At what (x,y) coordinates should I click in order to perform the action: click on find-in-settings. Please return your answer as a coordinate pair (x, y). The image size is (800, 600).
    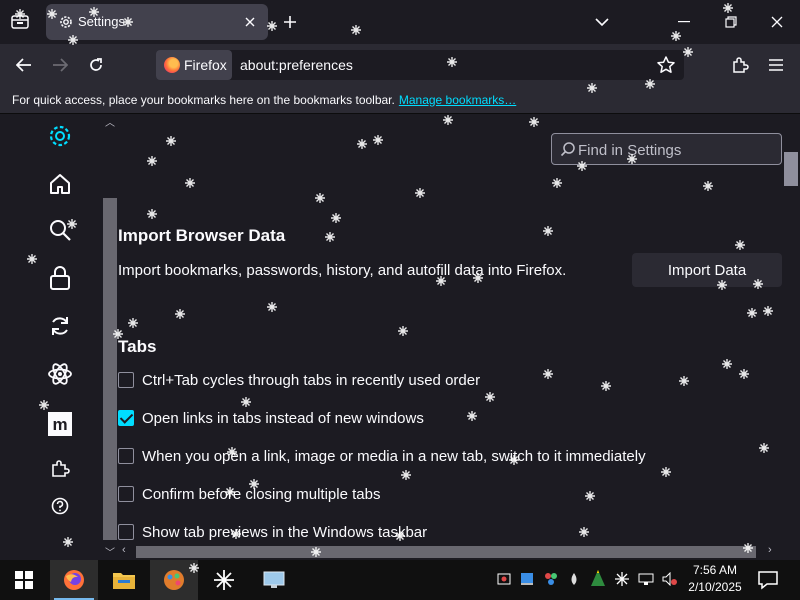
    Looking at the image, I should click on (666, 149).